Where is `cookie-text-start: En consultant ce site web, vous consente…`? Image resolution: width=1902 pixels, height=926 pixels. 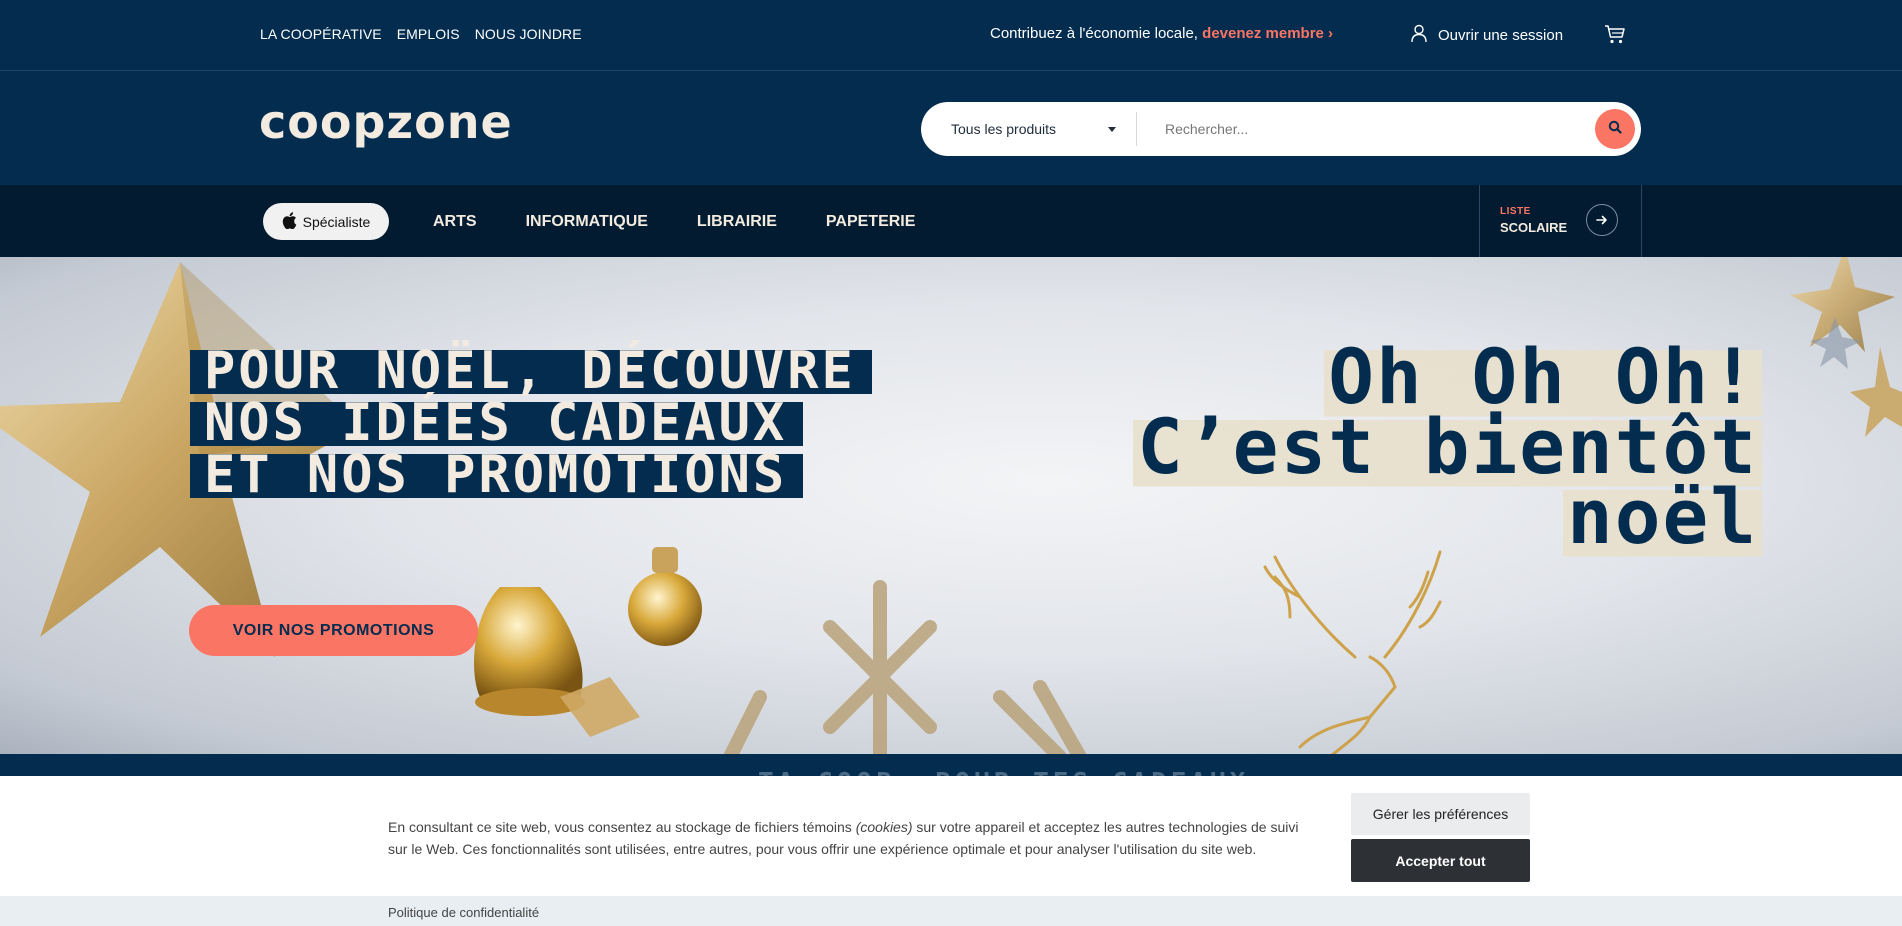
cookie-text-start: En consultant ce site web, vous consente… is located at coordinates (622, 827).